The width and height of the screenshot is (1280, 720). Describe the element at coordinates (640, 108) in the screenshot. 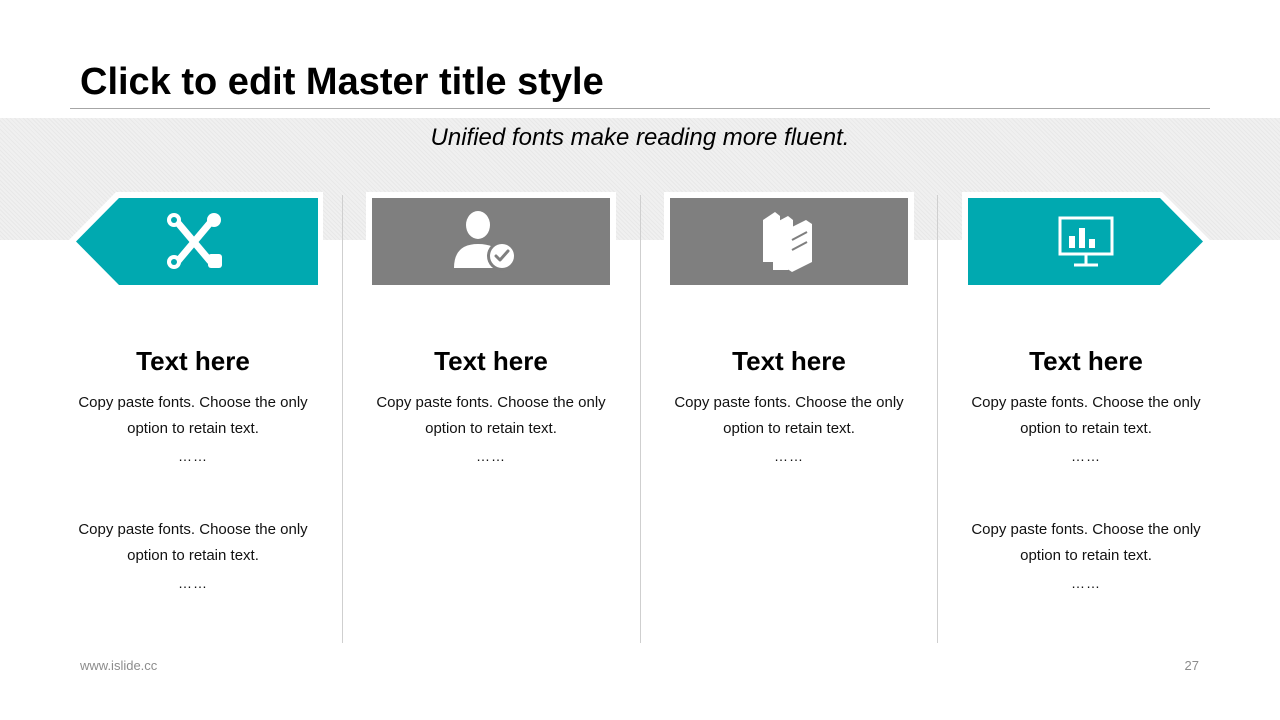

I see `title-divider` at that location.